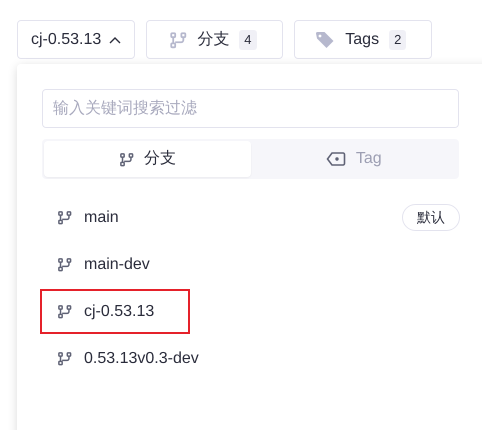 The width and height of the screenshot is (482, 430). What do you see at coordinates (103, 264) in the screenshot?
I see `branch-item: main-dev` at bounding box center [103, 264].